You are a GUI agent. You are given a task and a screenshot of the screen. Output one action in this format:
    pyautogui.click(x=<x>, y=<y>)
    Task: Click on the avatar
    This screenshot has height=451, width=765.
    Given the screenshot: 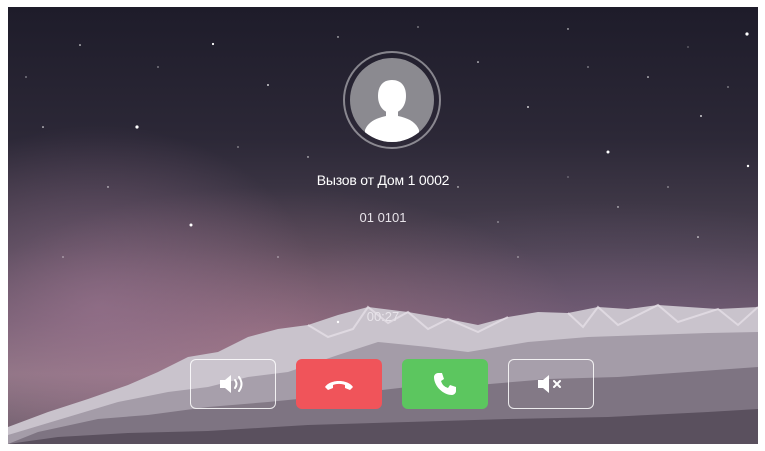 What is the action you would take?
    pyautogui.click(x=392, y=100)
    